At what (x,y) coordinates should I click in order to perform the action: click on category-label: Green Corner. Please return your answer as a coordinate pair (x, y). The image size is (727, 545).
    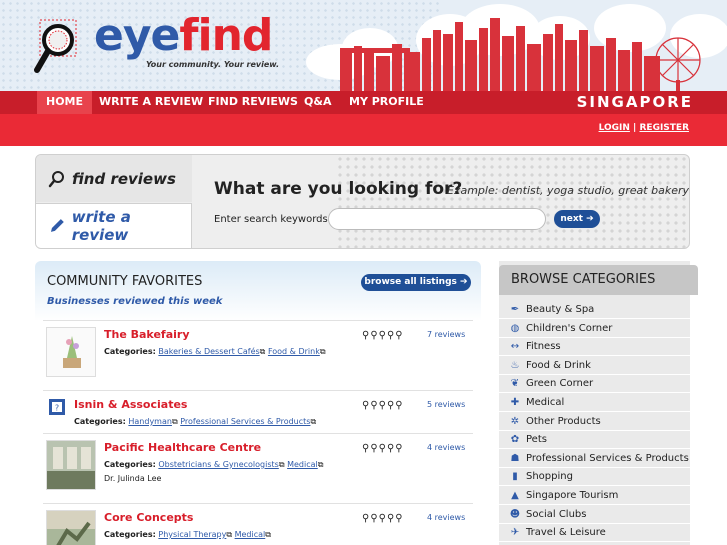
    Looking at the image, I should click on (560, 384).